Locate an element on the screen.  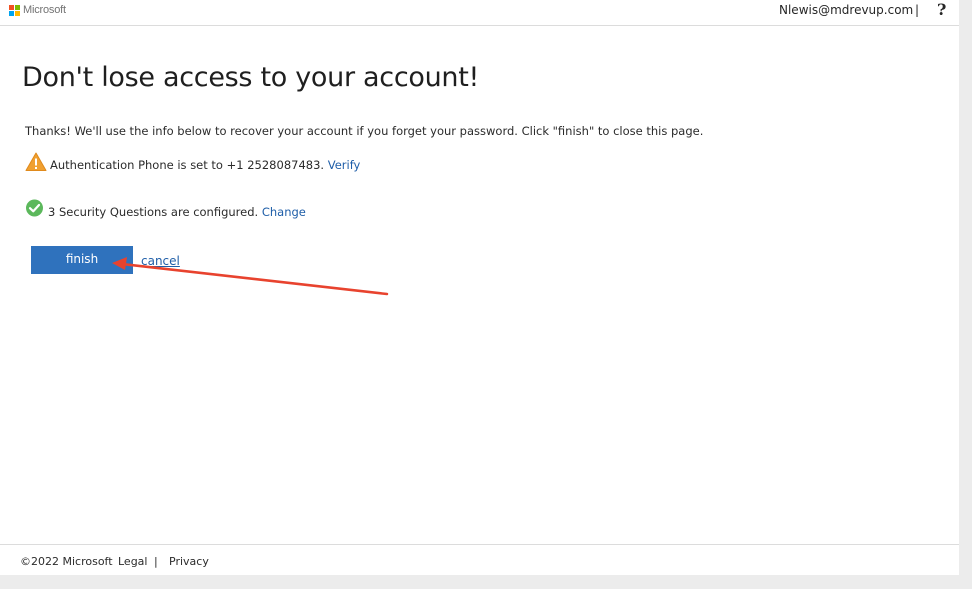
microsoft-logo-icon is located at coordinates (14, 10).